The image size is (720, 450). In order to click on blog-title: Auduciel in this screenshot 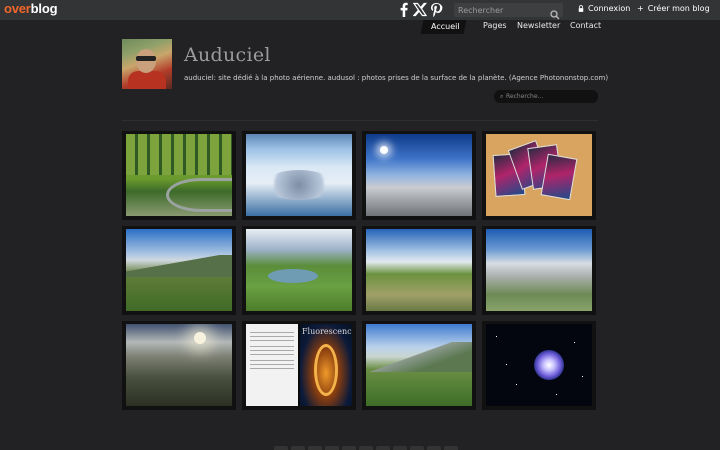, I will do `click(227, 55)`.